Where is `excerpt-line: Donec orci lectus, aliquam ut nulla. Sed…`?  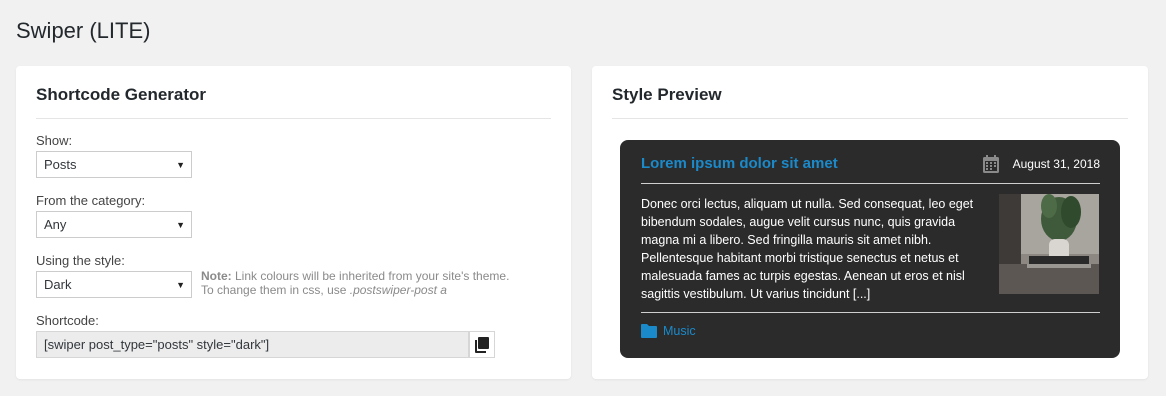
excerpt-line: Donec orci lectus, aliquam ut nulla. Sed… is located at coordinates (807, 204).